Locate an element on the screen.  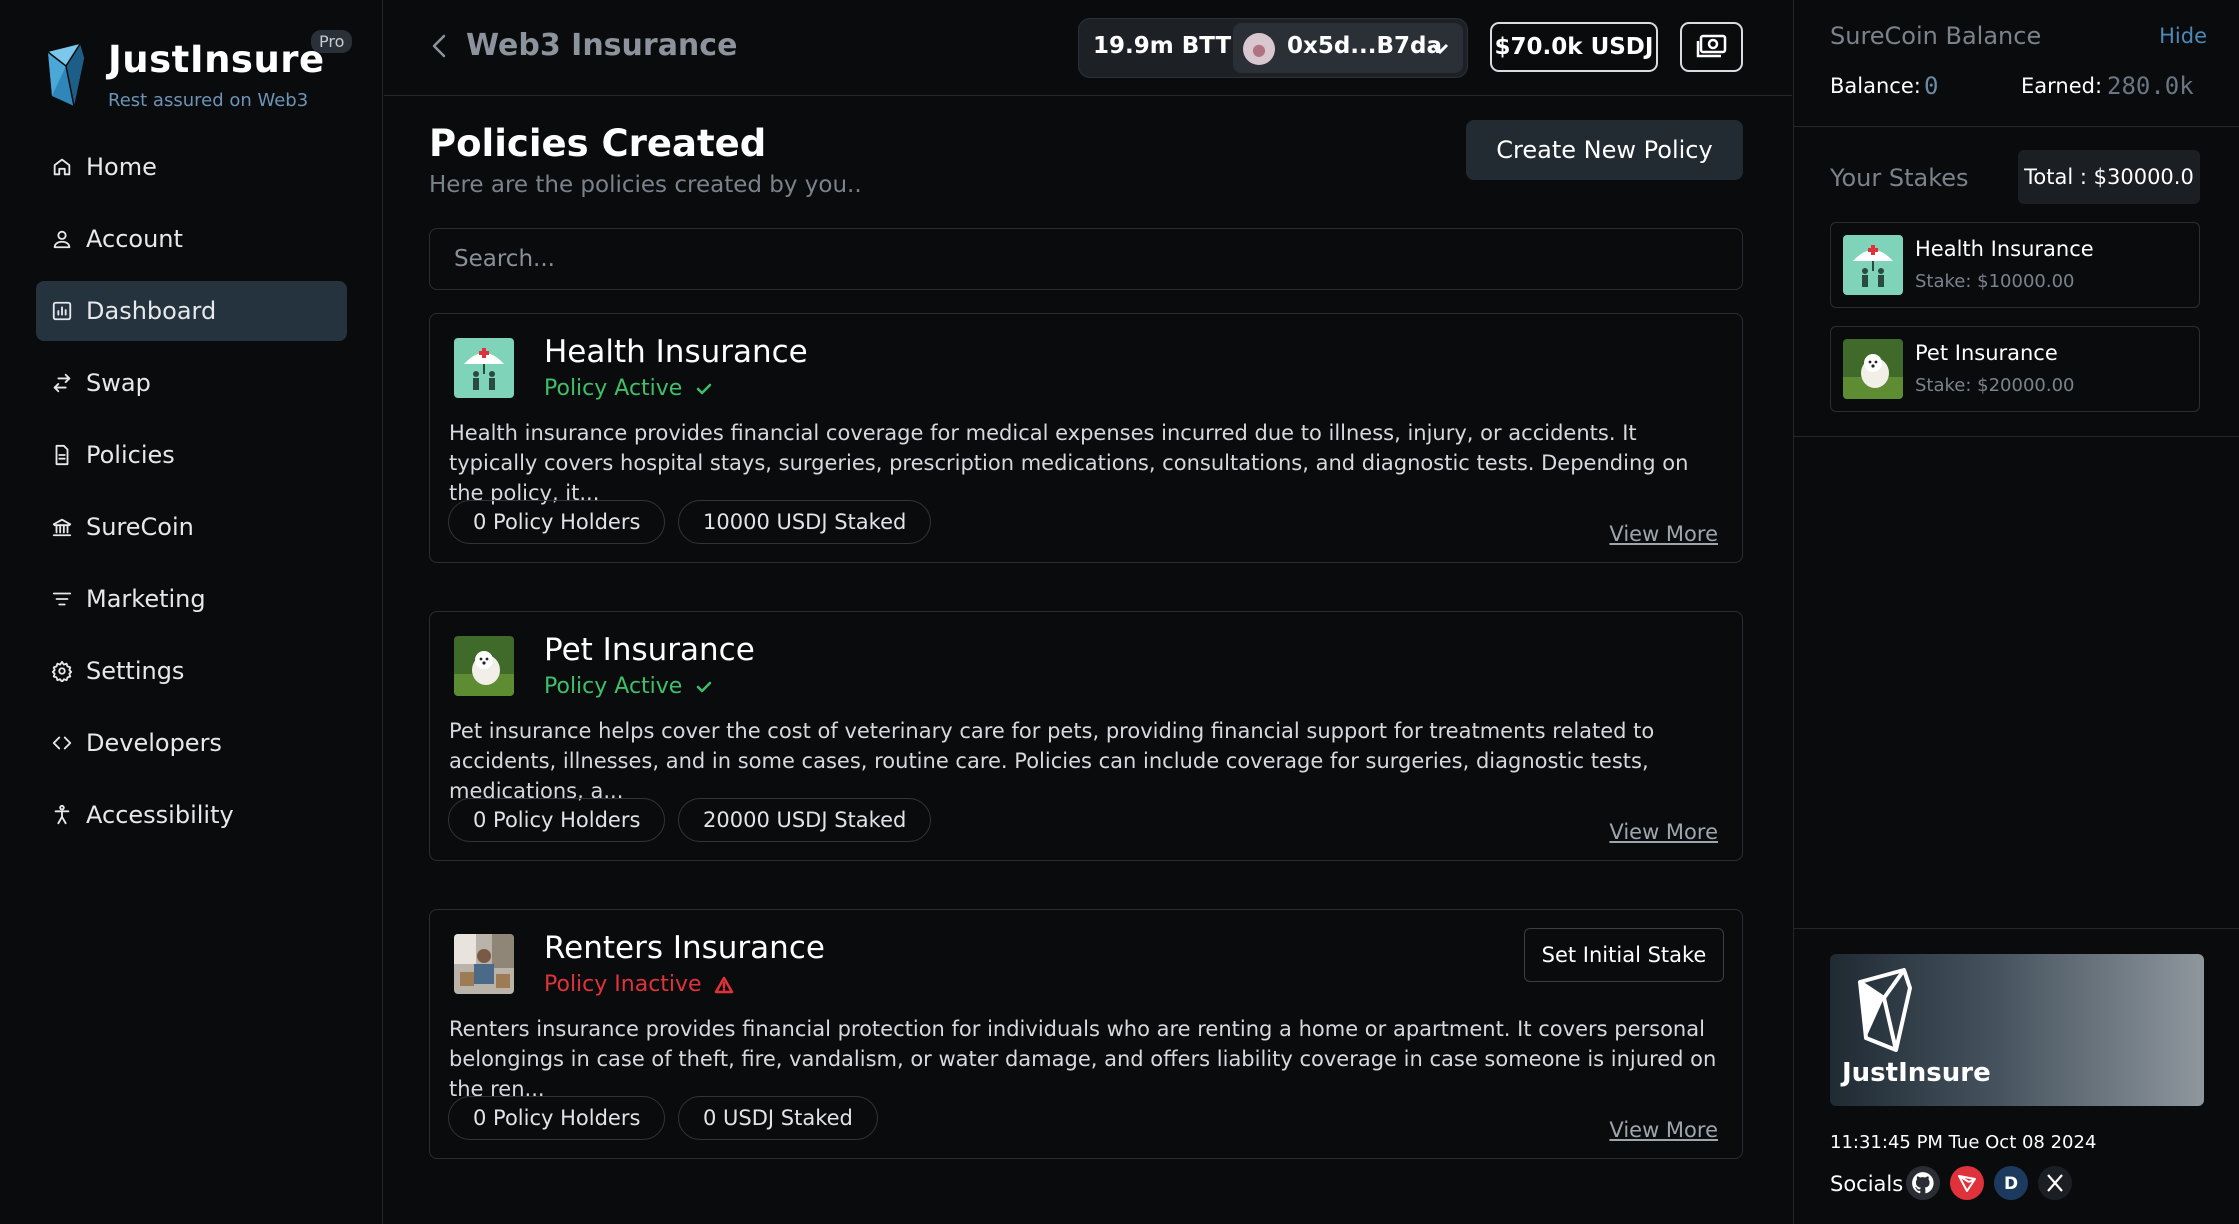
stake-name: Pet Insurance is located at coordinates (1986, 353).